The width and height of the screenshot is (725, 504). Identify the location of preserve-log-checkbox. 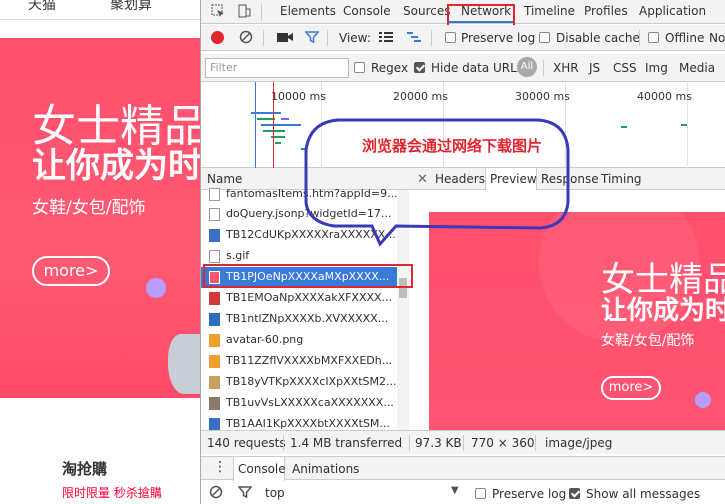
(450, 37).